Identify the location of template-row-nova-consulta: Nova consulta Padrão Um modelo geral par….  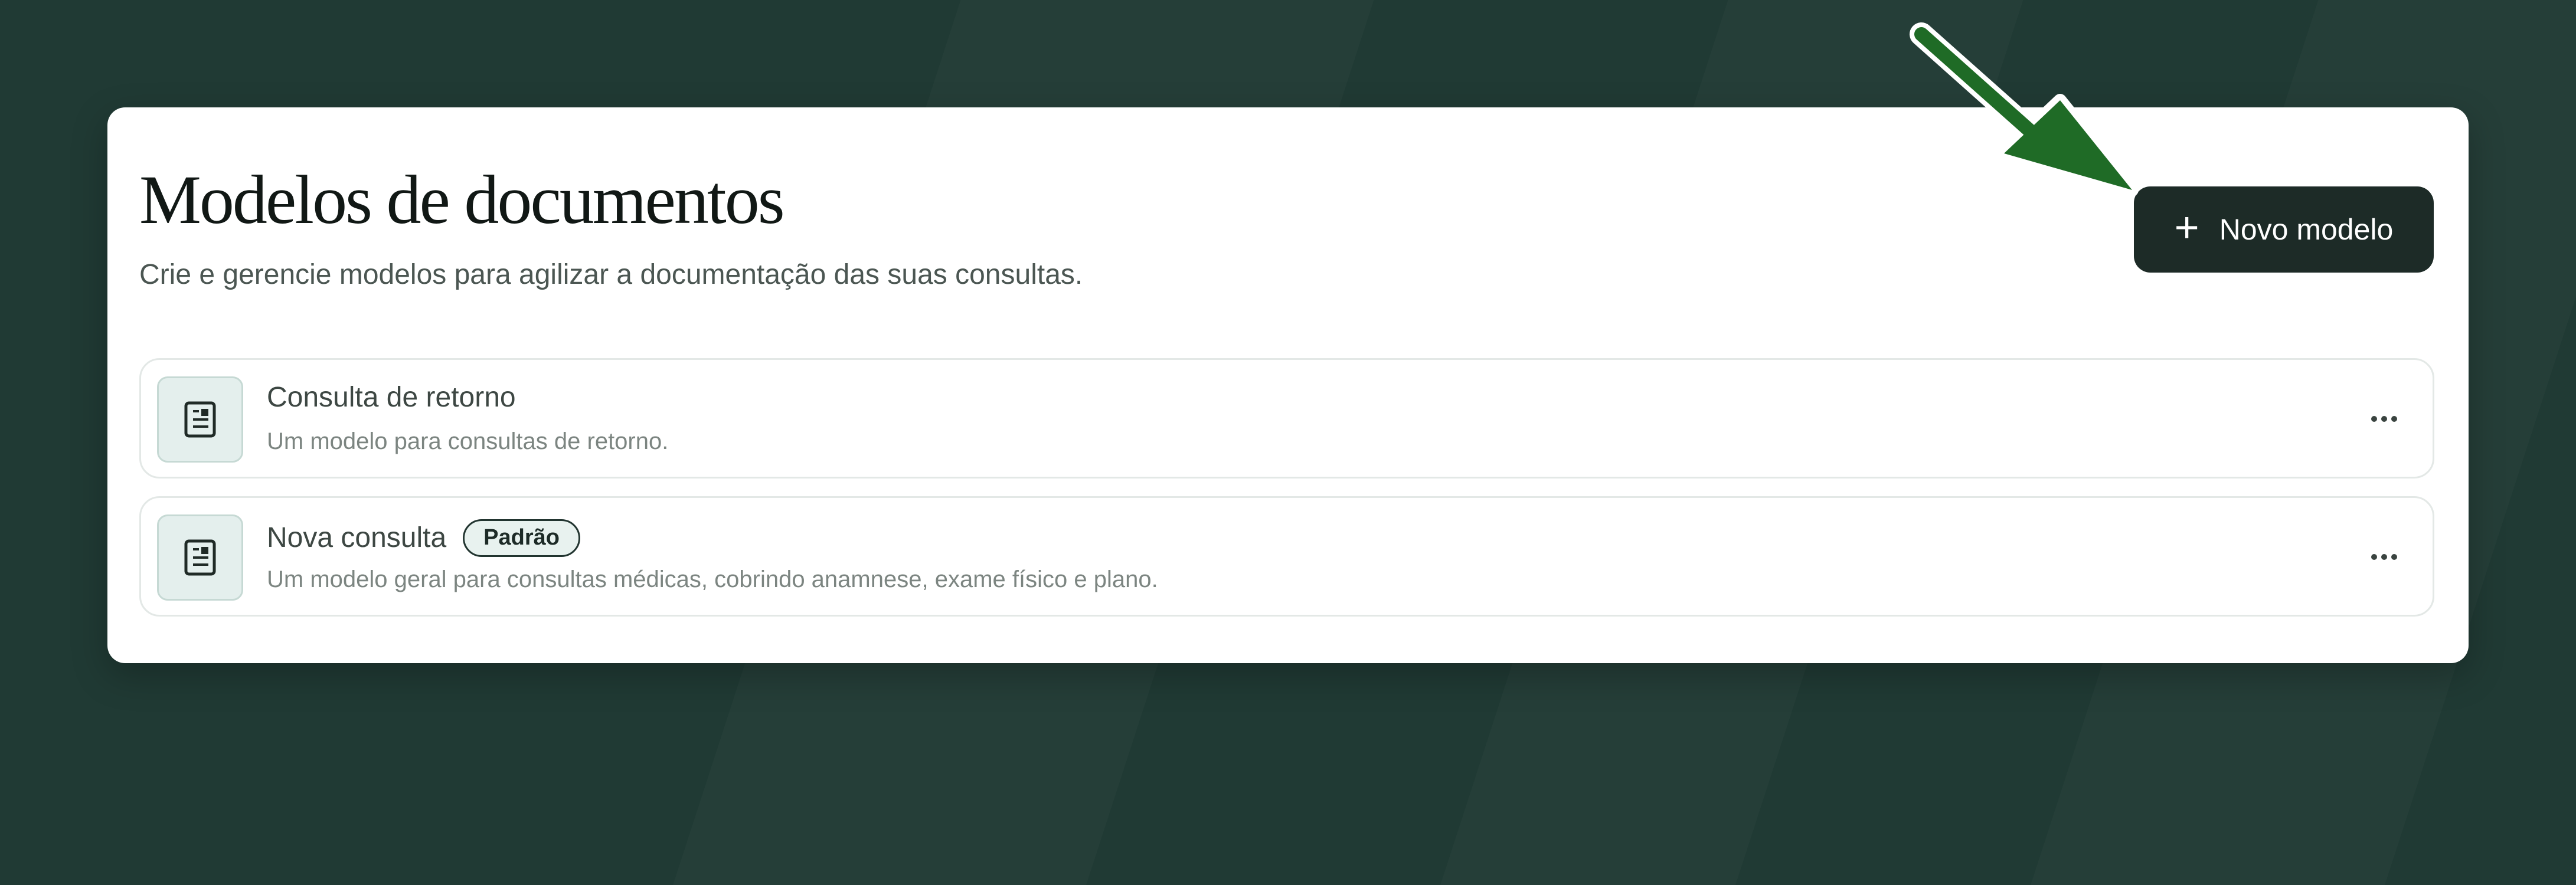
(1286, 556).